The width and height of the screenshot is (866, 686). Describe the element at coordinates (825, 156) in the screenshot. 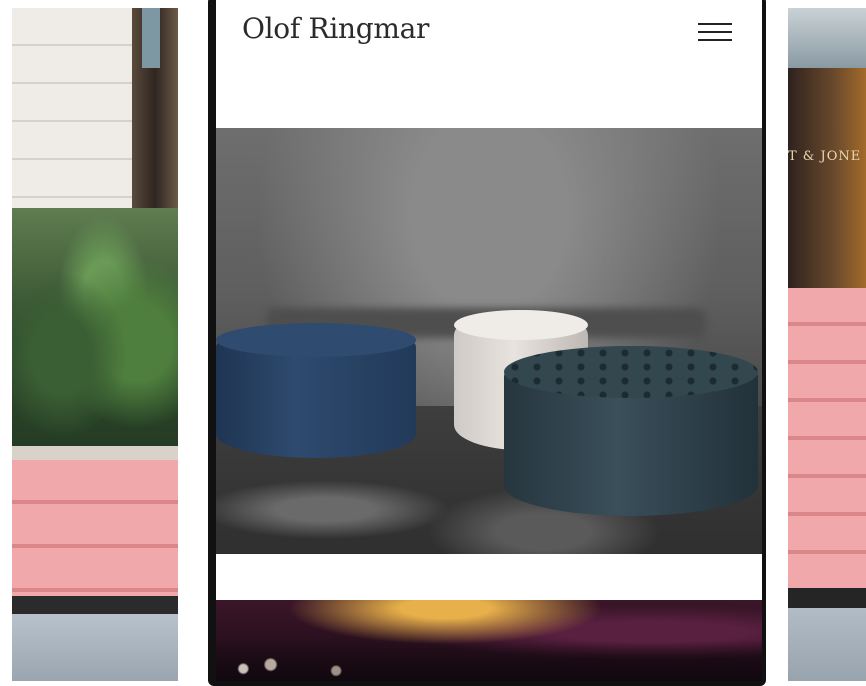

I see `shop-sign: T & JONE` at that location.